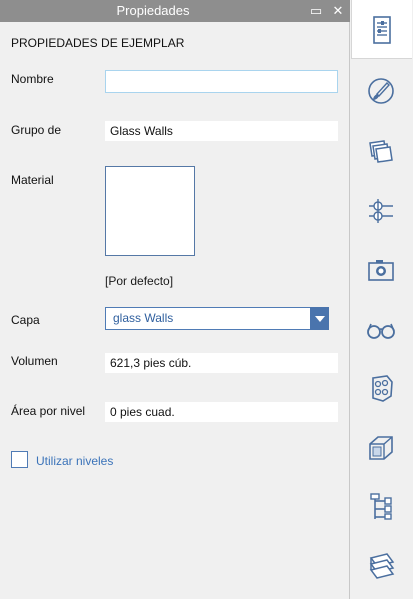  Describe the element at coordinates (74, 461) in the screenshot. I see `utilizar-niveles-label: Utilizar niveles` at that location.